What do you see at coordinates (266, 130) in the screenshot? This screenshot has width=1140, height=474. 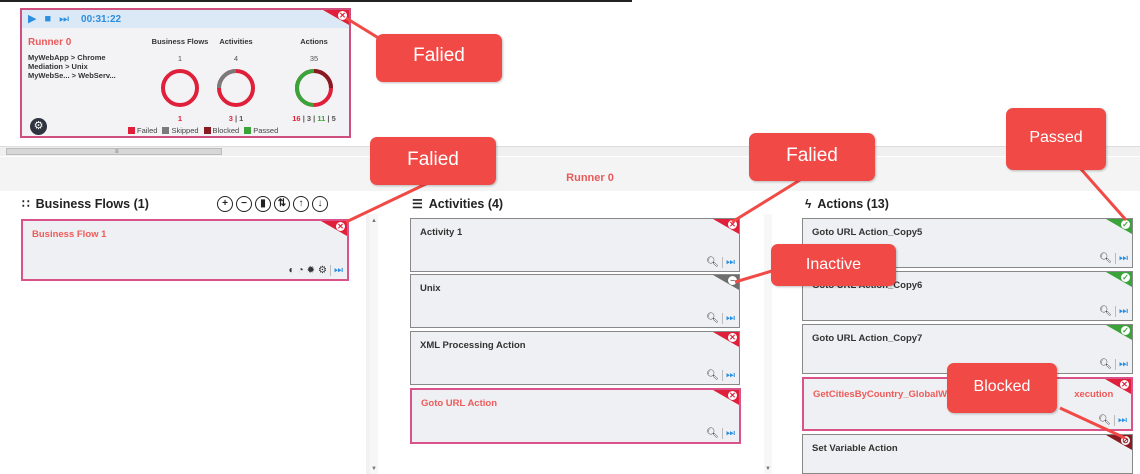 I see `legend-label: Passed` at bounding box center [266, 130].